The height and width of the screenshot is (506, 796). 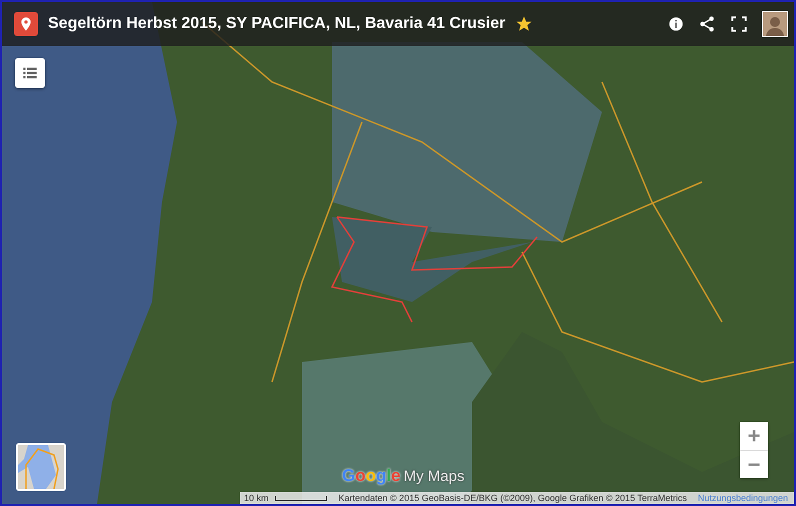 What do you see at coordinates (277, 24) in the screenshot?
I see `map-title: Segeltörn Herbst 2015, SY PACIFICA, NL, Bavaria 41 Crusier` at bounding box center [277, 24].